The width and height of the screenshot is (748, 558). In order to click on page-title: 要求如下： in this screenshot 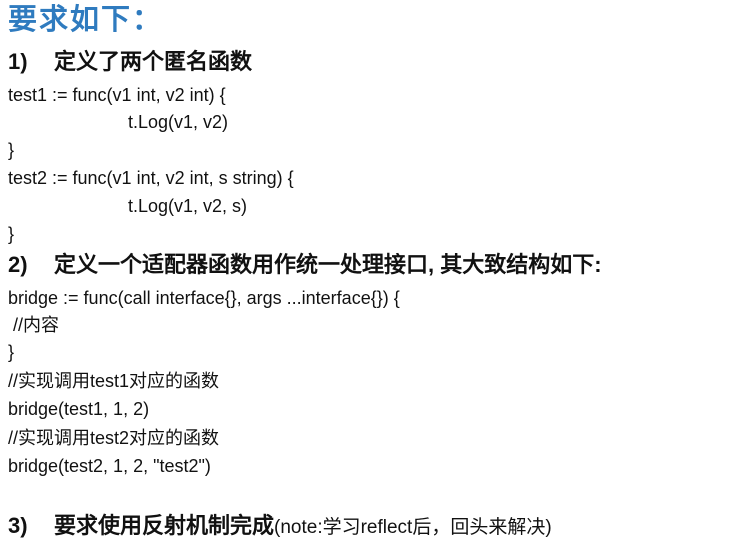, I will do `click(86, 20)`.